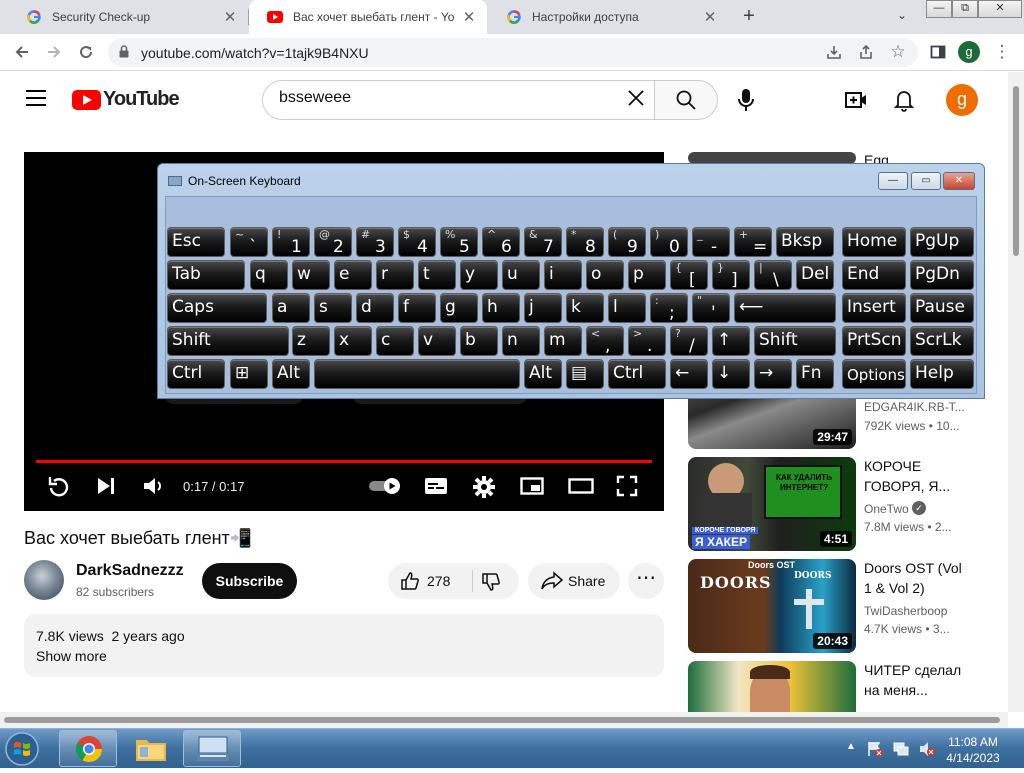  I want to click on share-button: Share, so click(574, 581).